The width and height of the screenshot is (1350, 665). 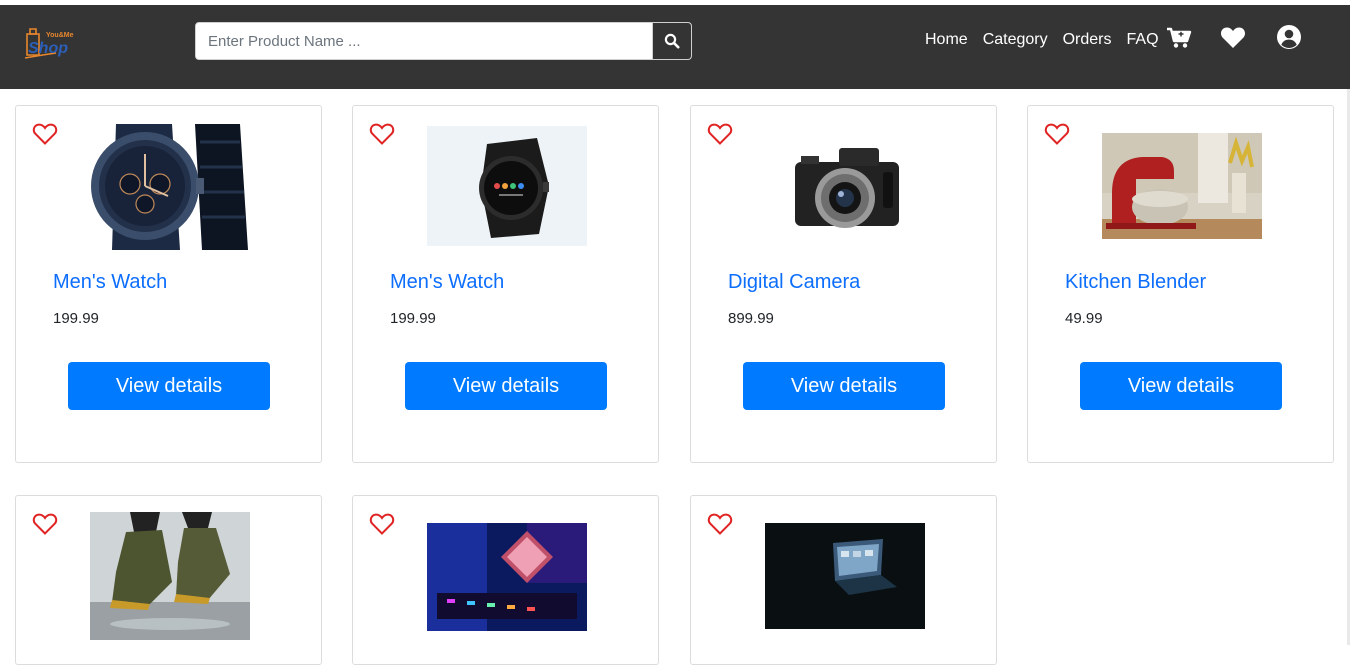 What do you see at coordinates (751, 318) in the screenshot?
I see `product-price: 899.99` at bounding box center [751, 318].